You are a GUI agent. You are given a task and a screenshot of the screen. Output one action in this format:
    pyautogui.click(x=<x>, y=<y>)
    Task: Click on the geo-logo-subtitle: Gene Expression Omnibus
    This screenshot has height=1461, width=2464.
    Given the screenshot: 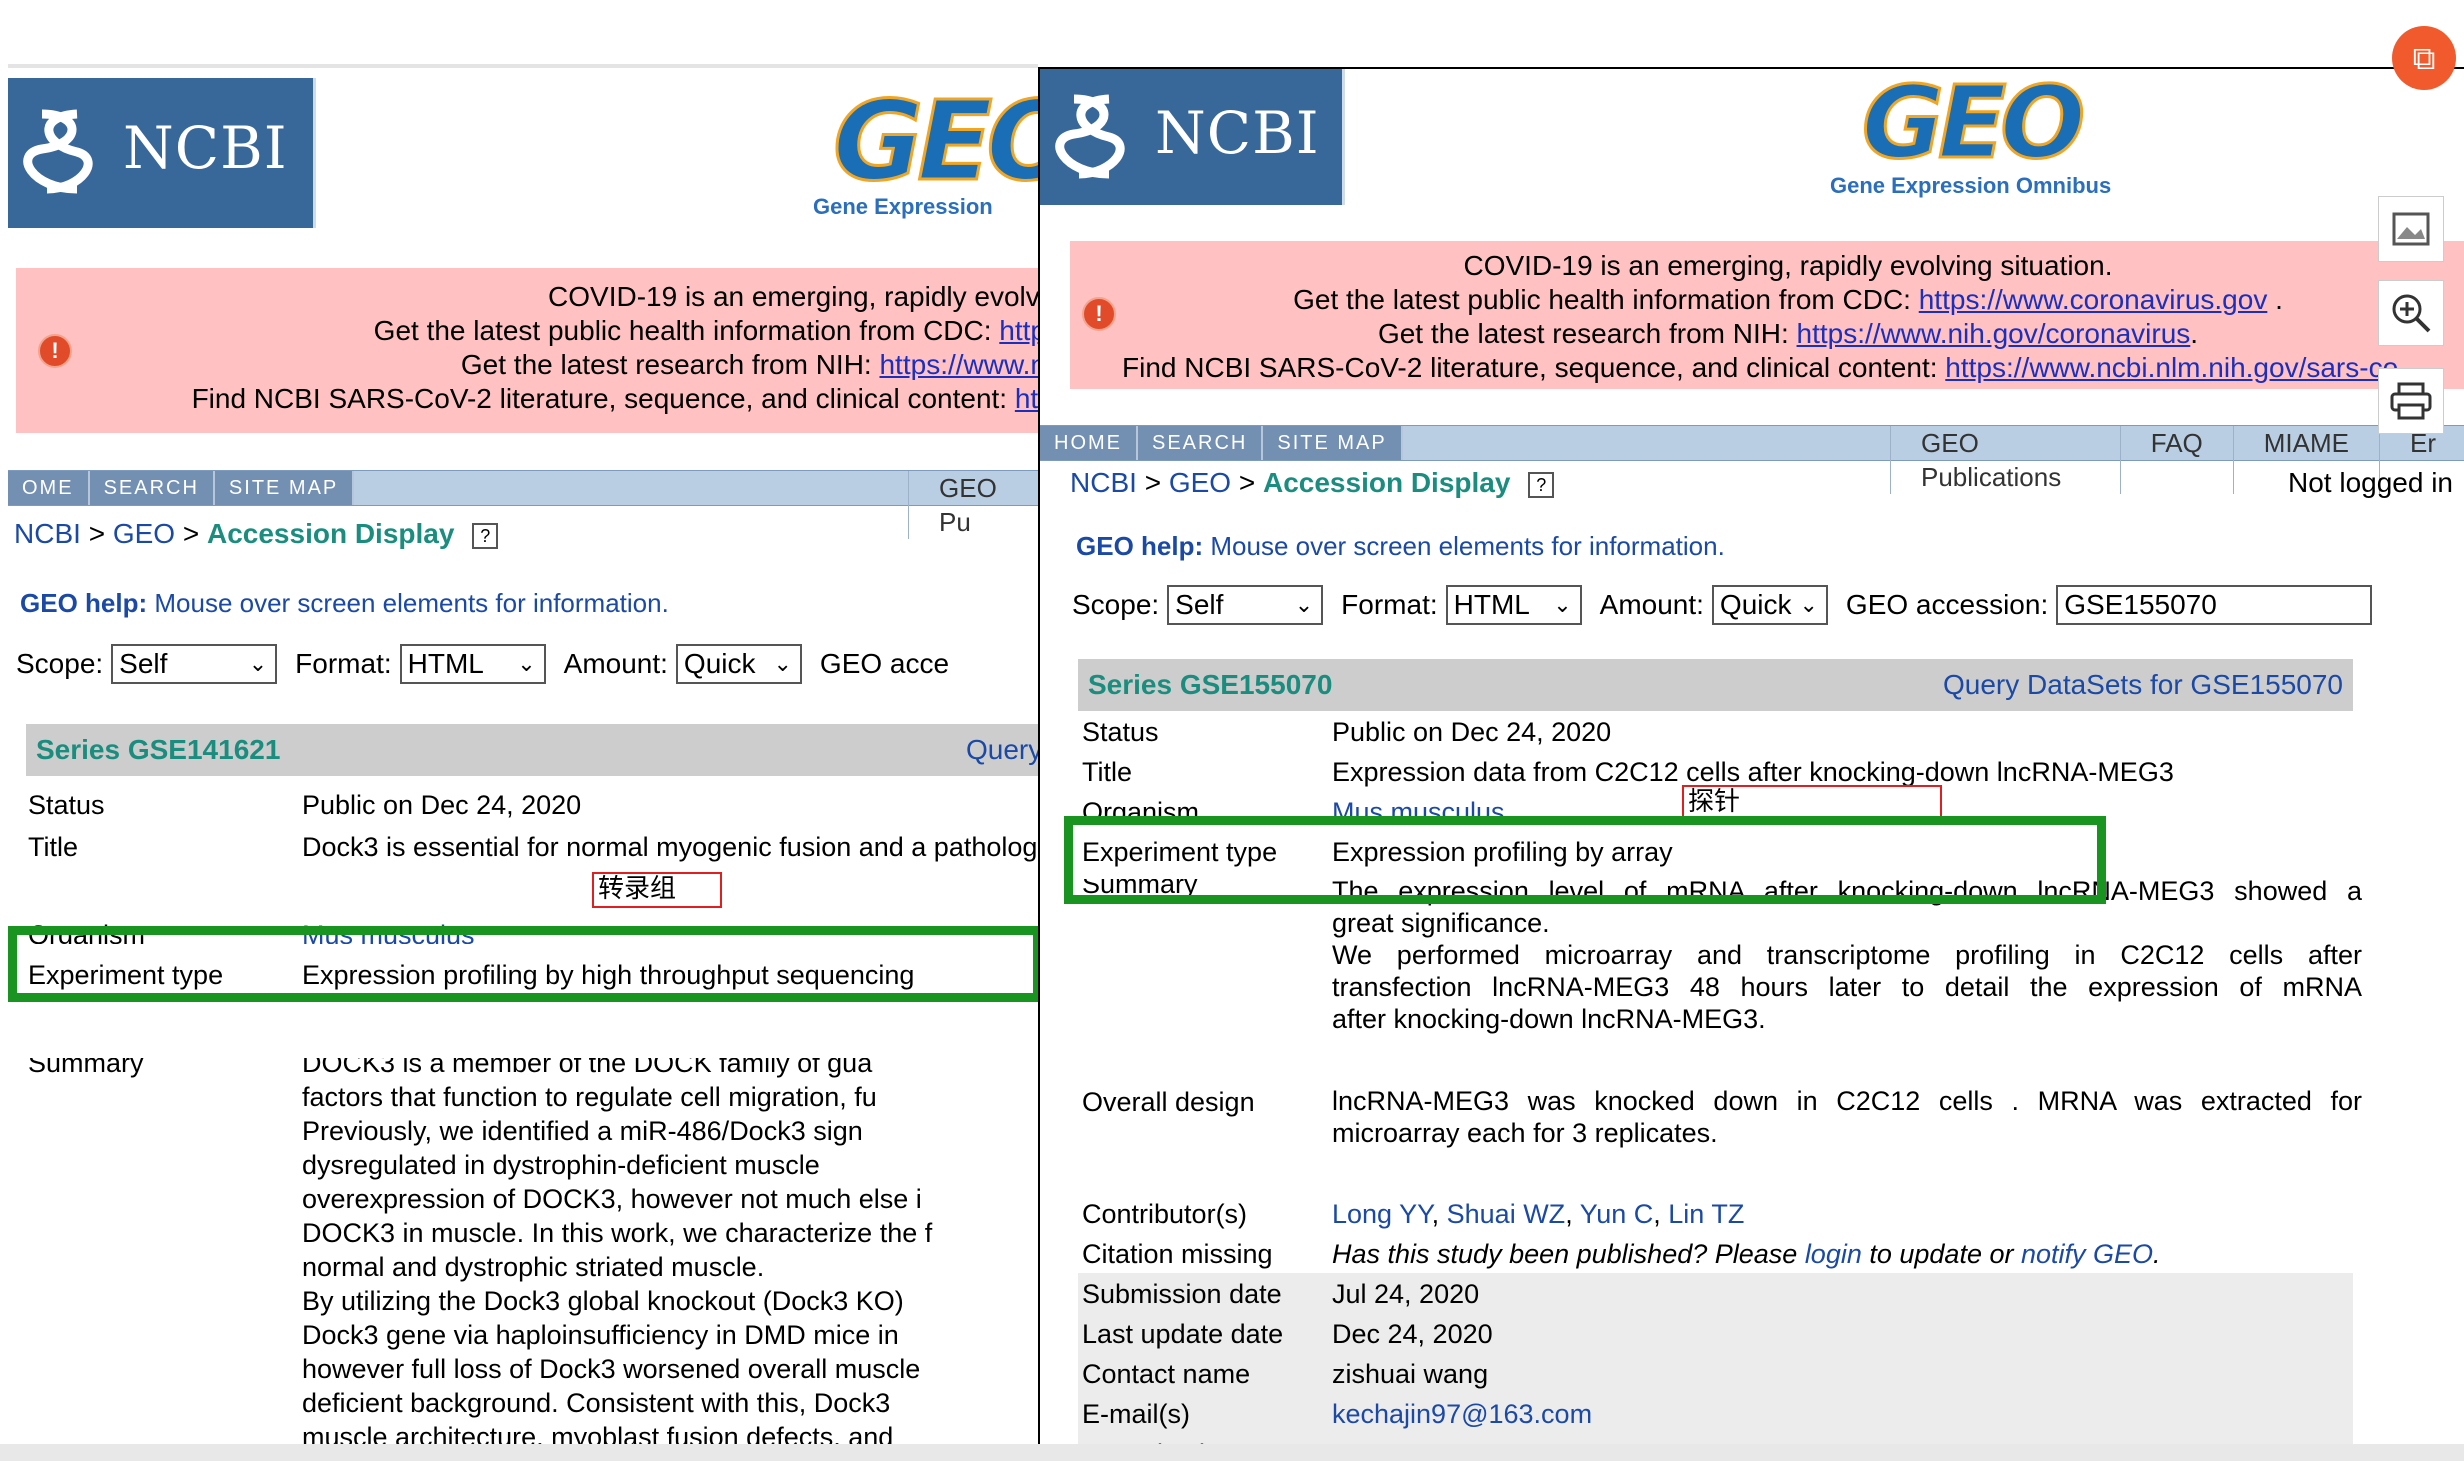 What is the action you would take?
    pyautogui.click(x=1971, y=185)
    